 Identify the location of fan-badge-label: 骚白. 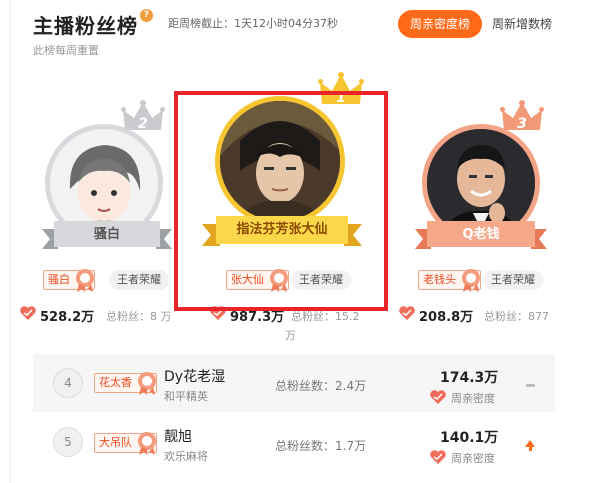
(59, 279).